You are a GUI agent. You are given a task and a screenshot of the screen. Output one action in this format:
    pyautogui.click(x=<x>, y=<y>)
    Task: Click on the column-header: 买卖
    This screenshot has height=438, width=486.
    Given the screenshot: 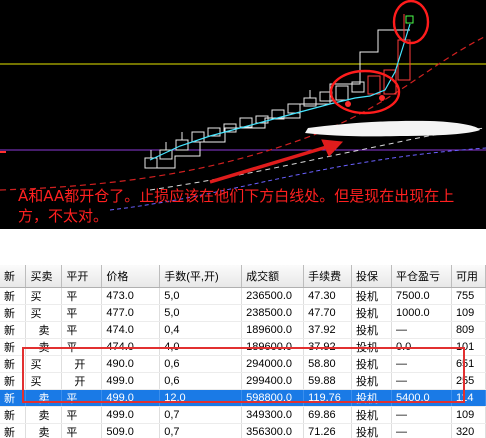 What is the action you would take?
    pyautogui.click(x=44, y=276)
    